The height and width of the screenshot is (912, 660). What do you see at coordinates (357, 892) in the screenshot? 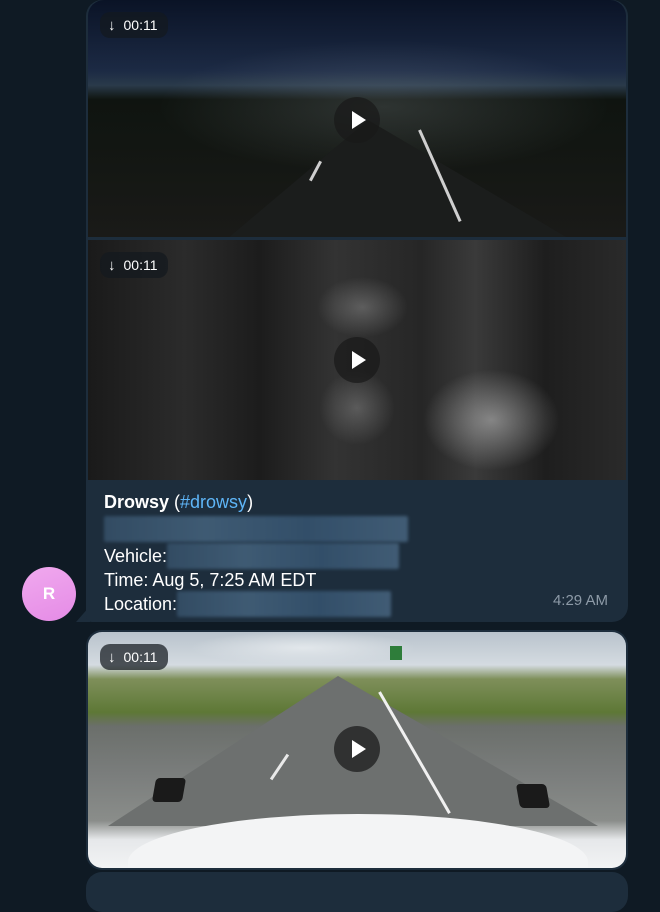
I see `message-bubble-partial` at bounding box center [357, 892].